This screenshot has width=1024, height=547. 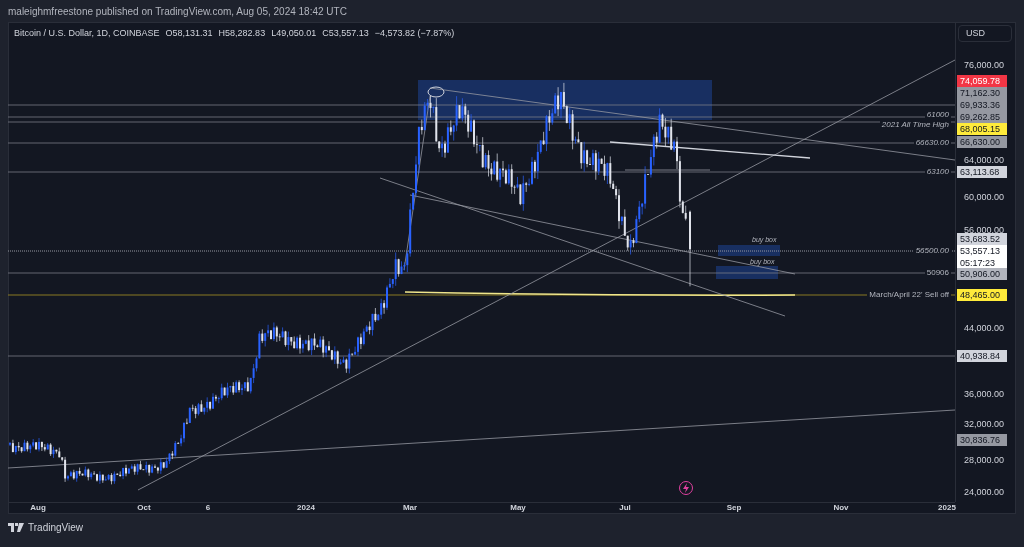 I want to click on currency-button: USD, so click(x=985, y=33).